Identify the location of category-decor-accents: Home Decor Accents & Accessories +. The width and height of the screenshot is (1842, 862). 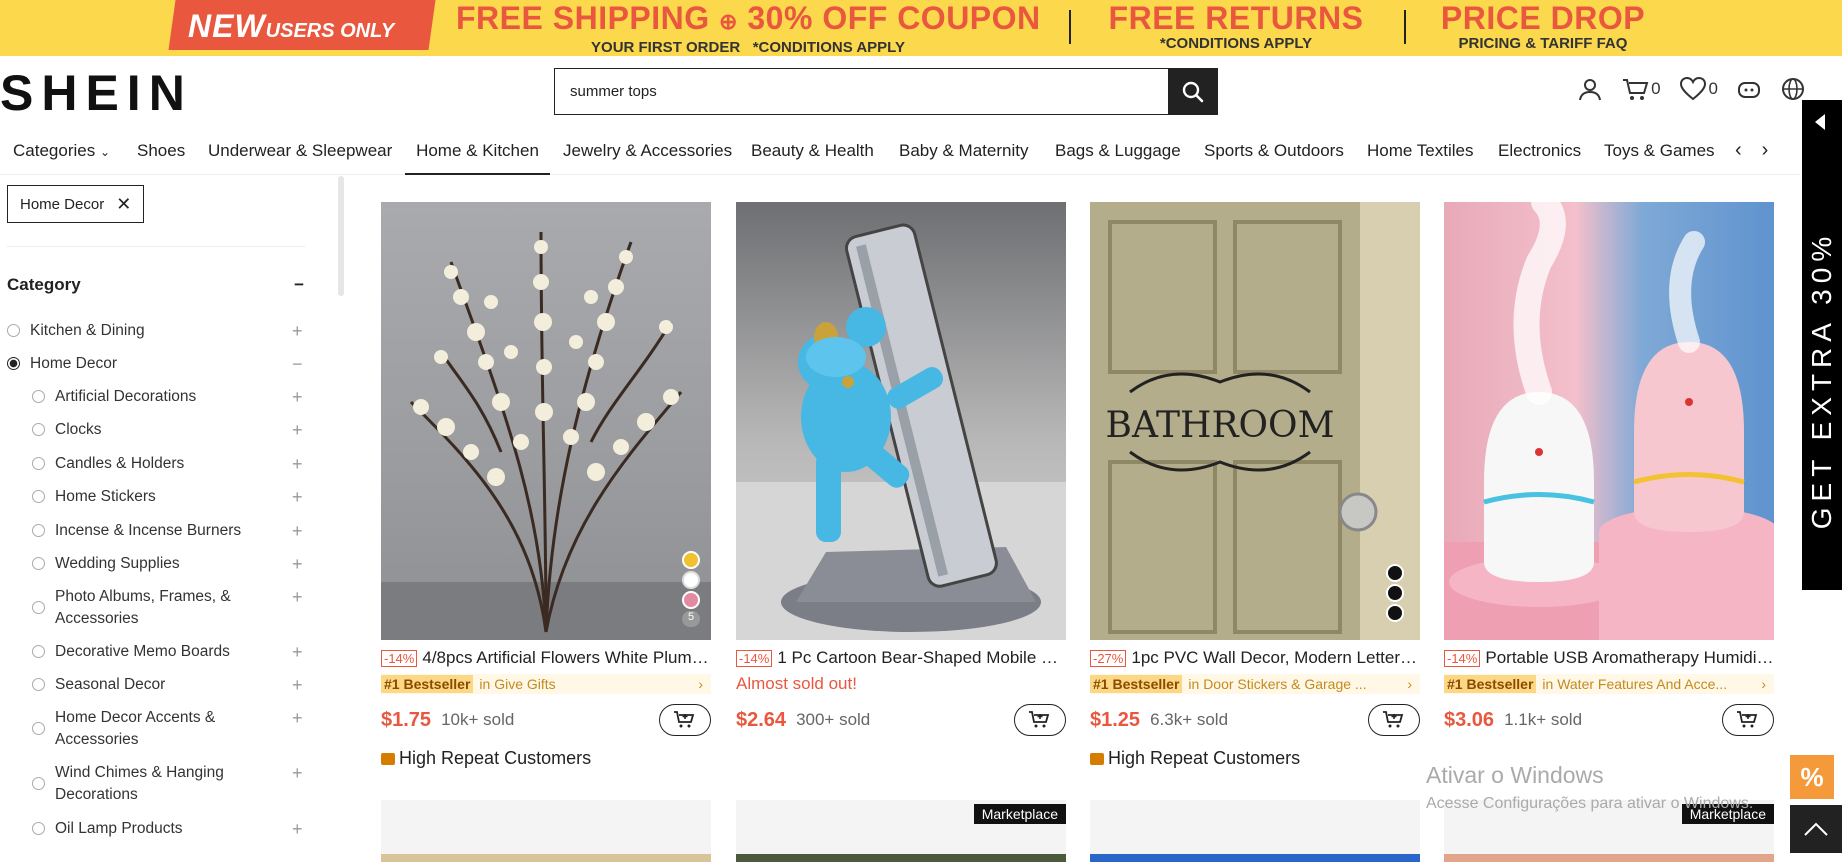
(167, 729).